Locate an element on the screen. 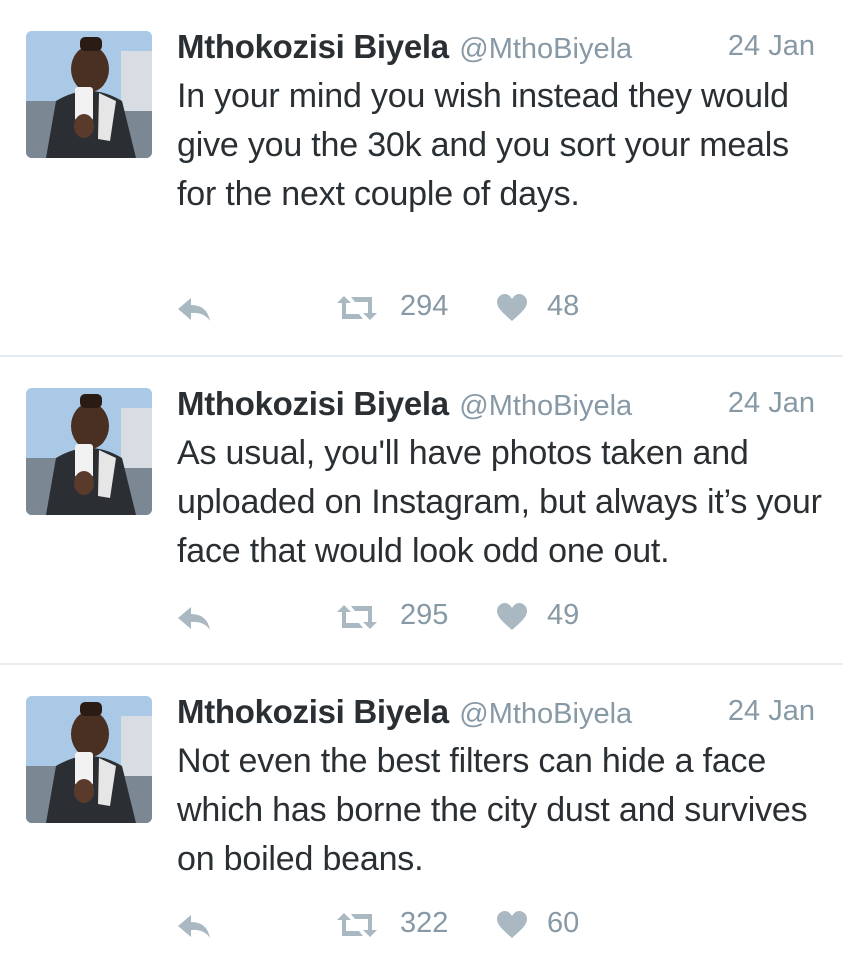  like-count: 48 is located at coordinates (563, 306).